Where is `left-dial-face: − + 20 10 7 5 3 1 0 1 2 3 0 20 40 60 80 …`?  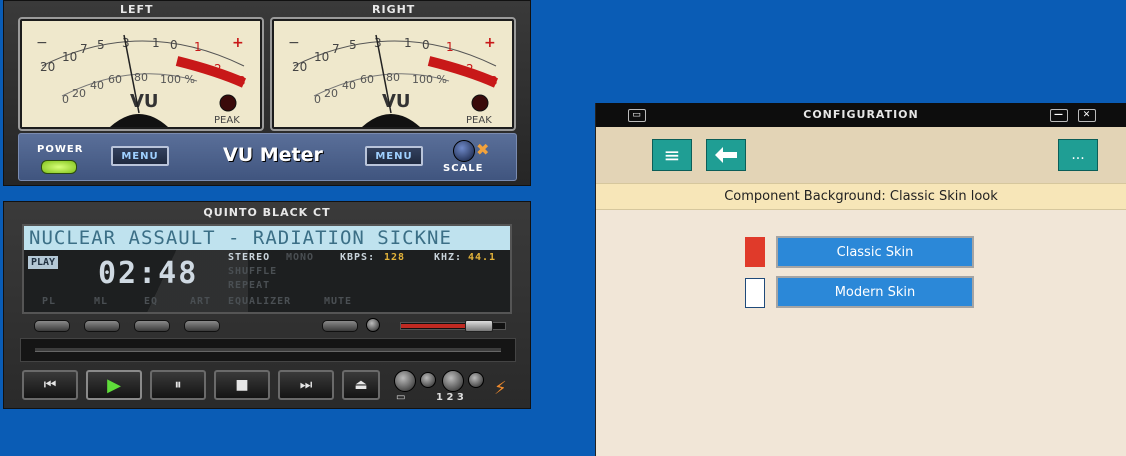 left-dial-face: − + 20 10 7 5 3 1 0 1 2 3 0 20 40 60 80 … is located at coordinates (141, 74).